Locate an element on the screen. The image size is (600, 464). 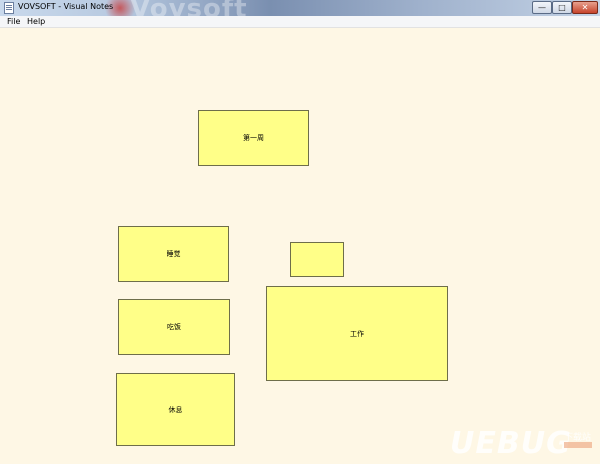
note-work-text: 工作 is located at coordinates (357, 333).